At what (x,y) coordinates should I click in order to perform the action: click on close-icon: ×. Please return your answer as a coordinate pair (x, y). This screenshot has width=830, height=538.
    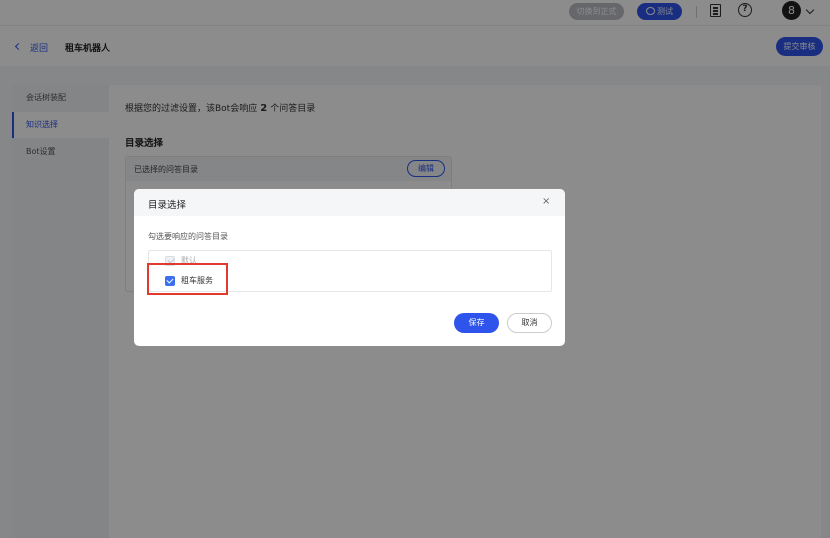
    Looking at the image, I should click on (546, 201).